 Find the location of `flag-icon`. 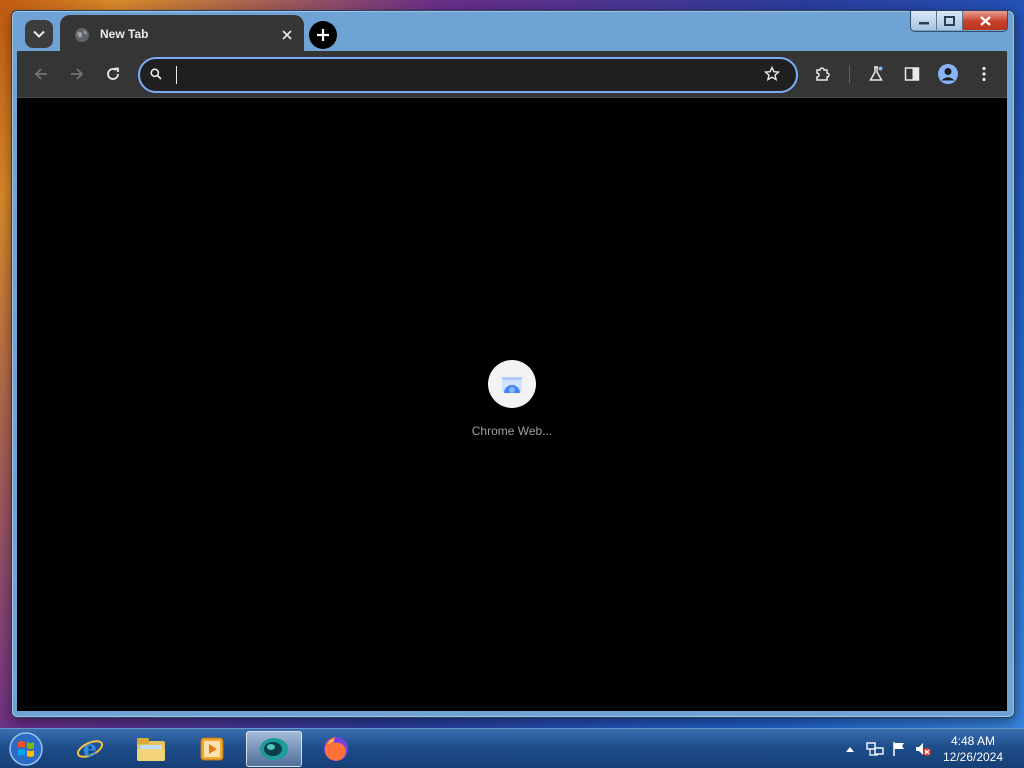

flag-icon is located at coordinates (898, 749).